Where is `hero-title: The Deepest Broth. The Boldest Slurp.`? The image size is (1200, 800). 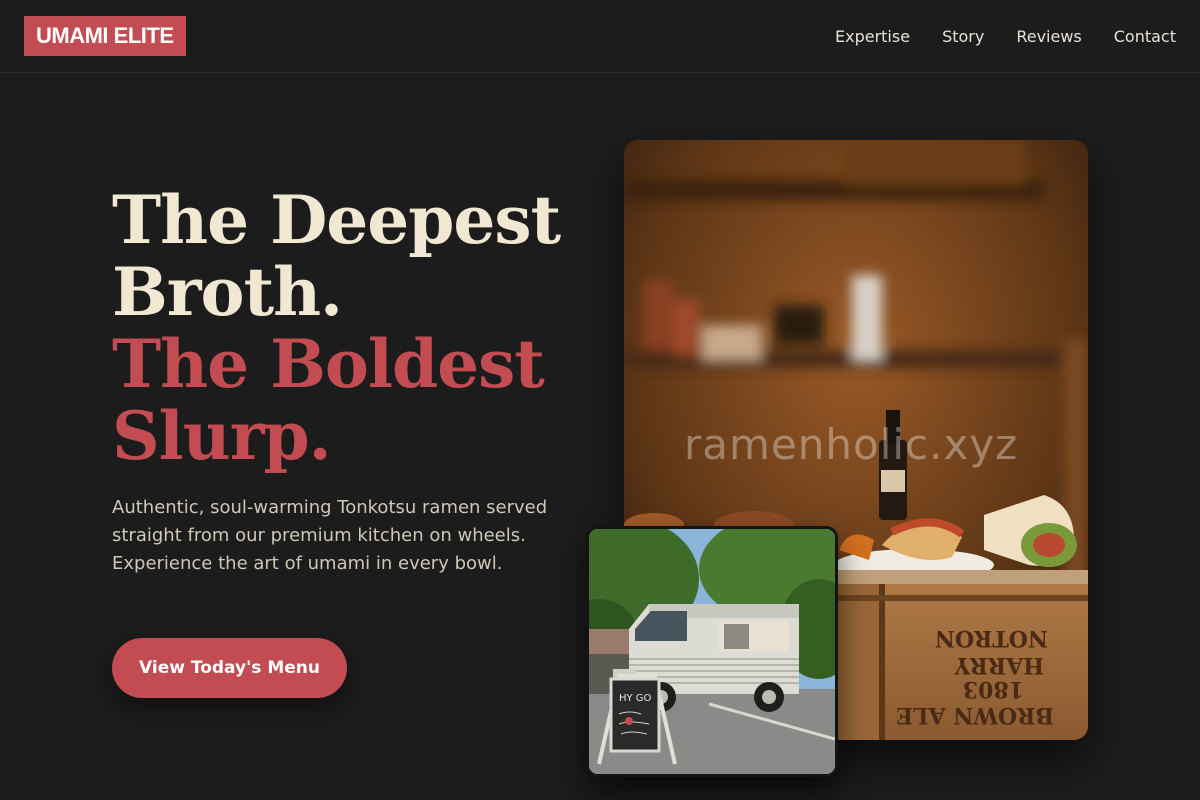 hero-title: The Deepest Broth. The Boldest Slurp. is located at coordinates (342, 328).